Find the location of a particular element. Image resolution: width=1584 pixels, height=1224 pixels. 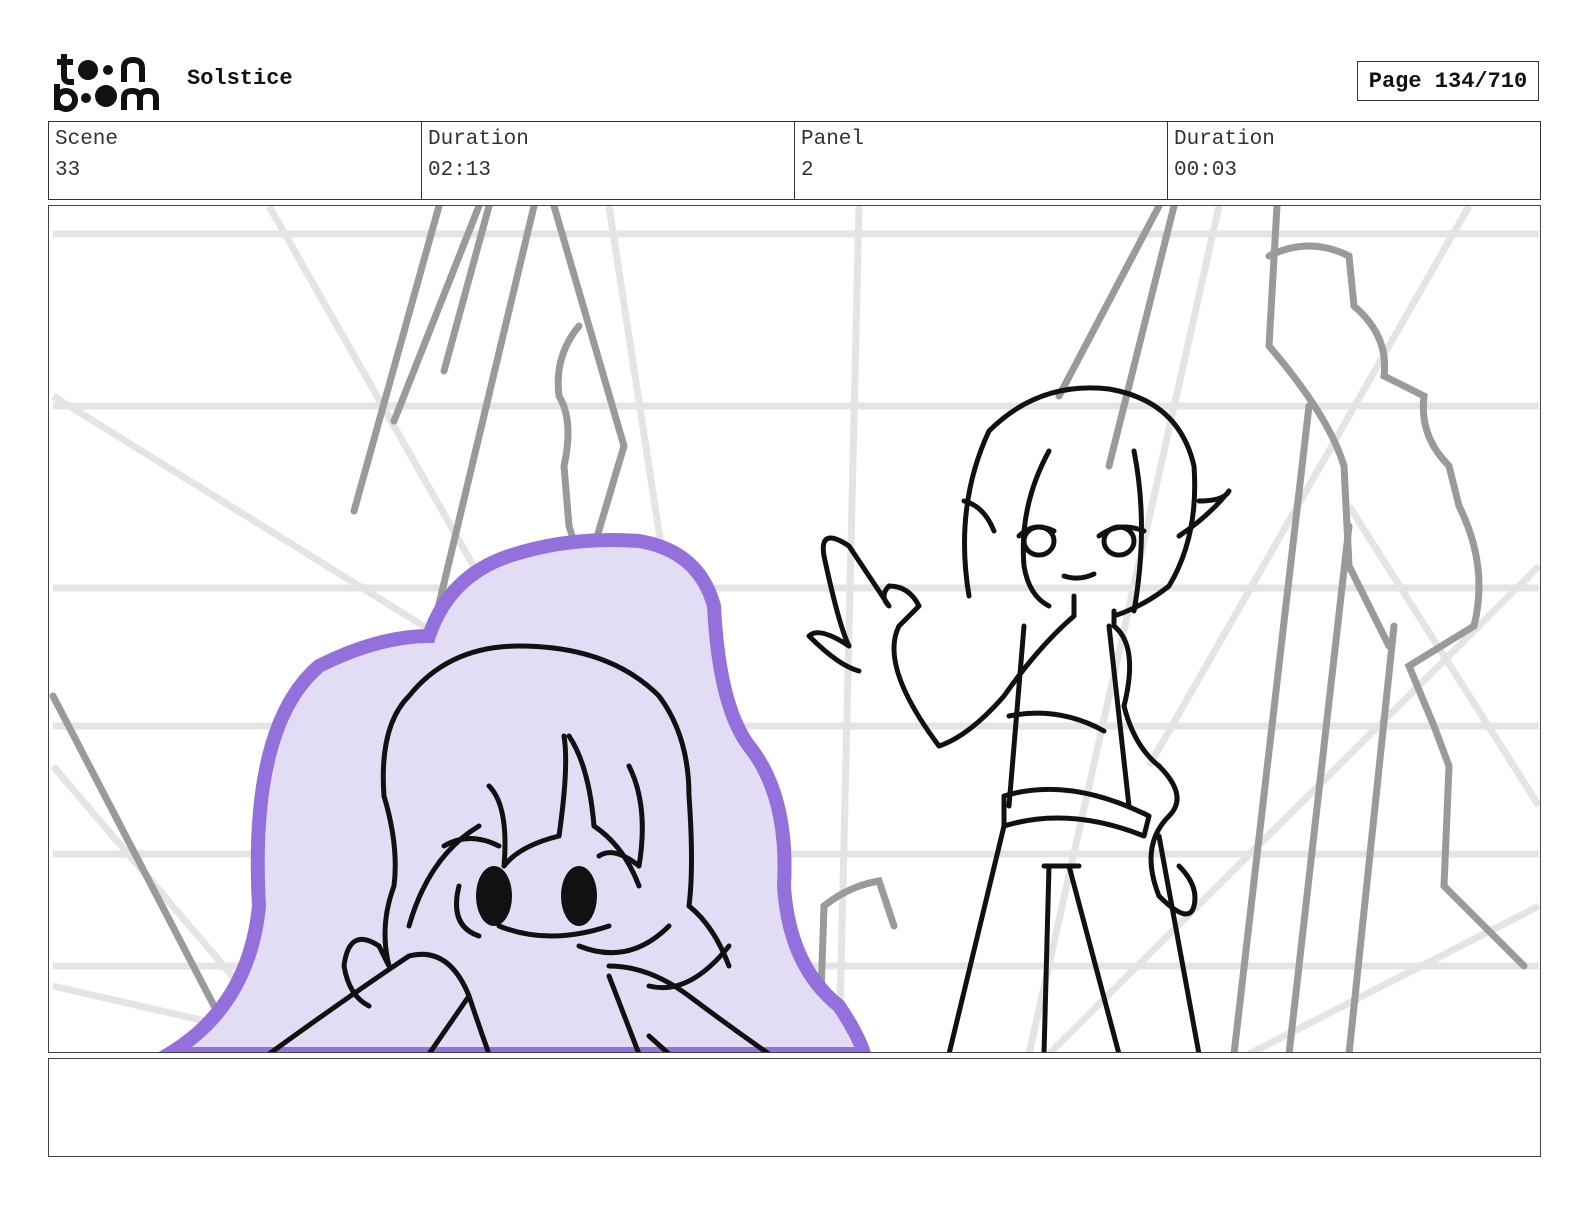

panel-notes-box is located at coordinates (794, 1107).